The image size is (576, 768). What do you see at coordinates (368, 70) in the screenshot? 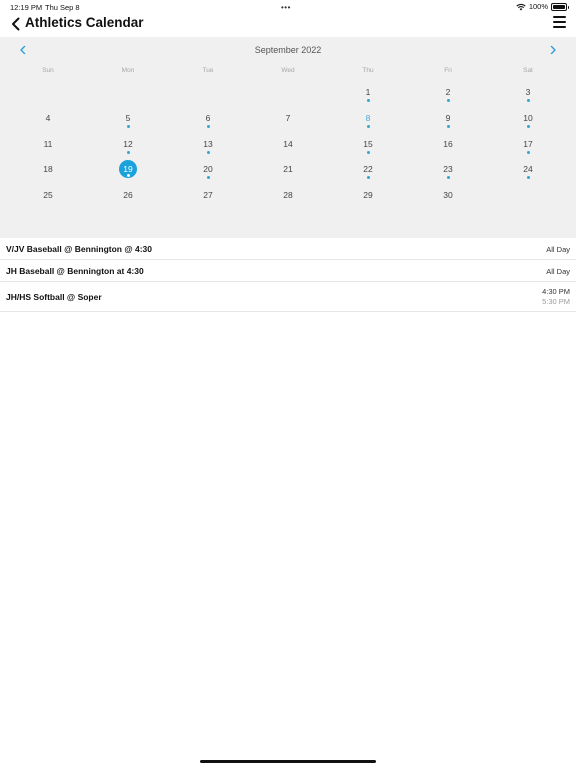
I see `weekday-label: Thu` at bounding box center [368, 70].